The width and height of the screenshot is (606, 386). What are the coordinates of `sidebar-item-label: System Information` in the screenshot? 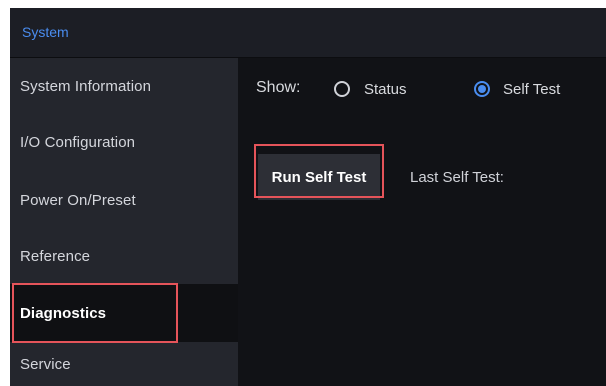 It's located at (86, 86).